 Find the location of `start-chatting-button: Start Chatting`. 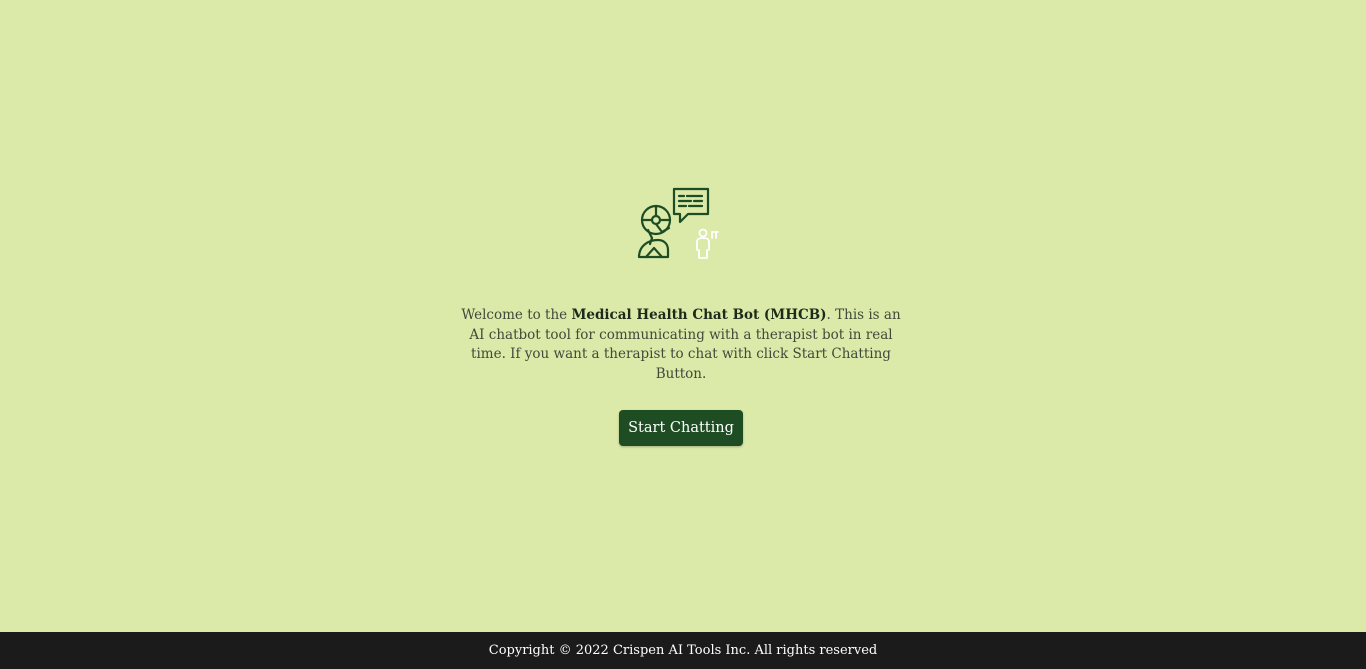

start-chatting-button: Start Chatting is located at coordinates (681, 428).